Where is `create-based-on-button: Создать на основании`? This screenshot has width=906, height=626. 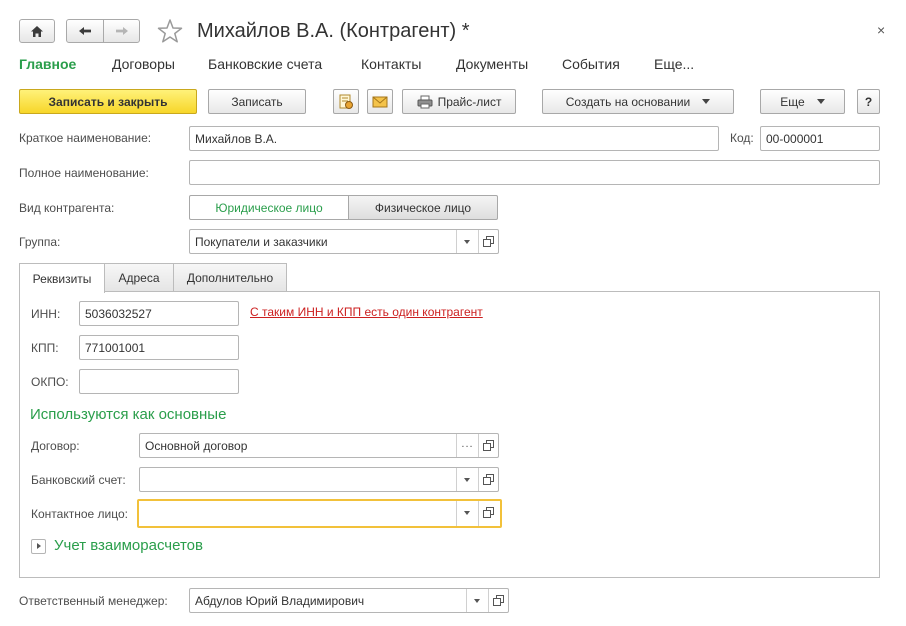 create-based-on-button: Создать на основании is located at coordinates (638, 101).